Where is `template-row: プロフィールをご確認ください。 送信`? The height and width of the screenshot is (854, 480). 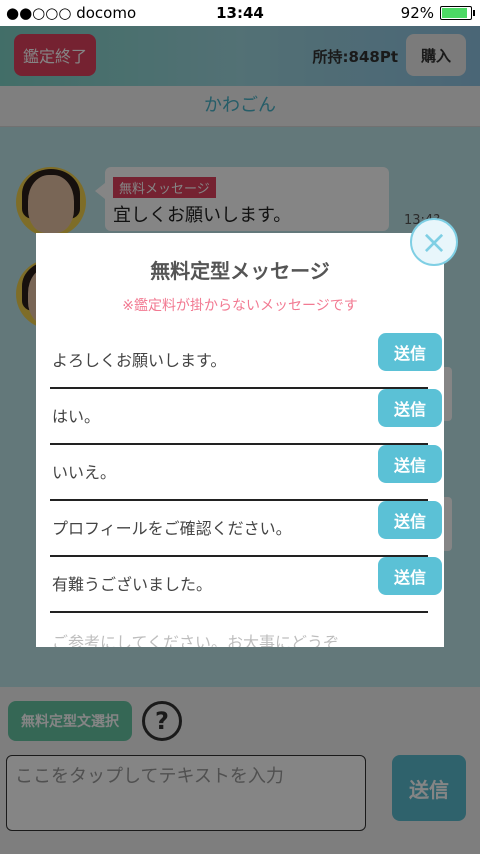
template-row: プロフィールをご確認ください。 送信 is located at coordinates (246, 528).